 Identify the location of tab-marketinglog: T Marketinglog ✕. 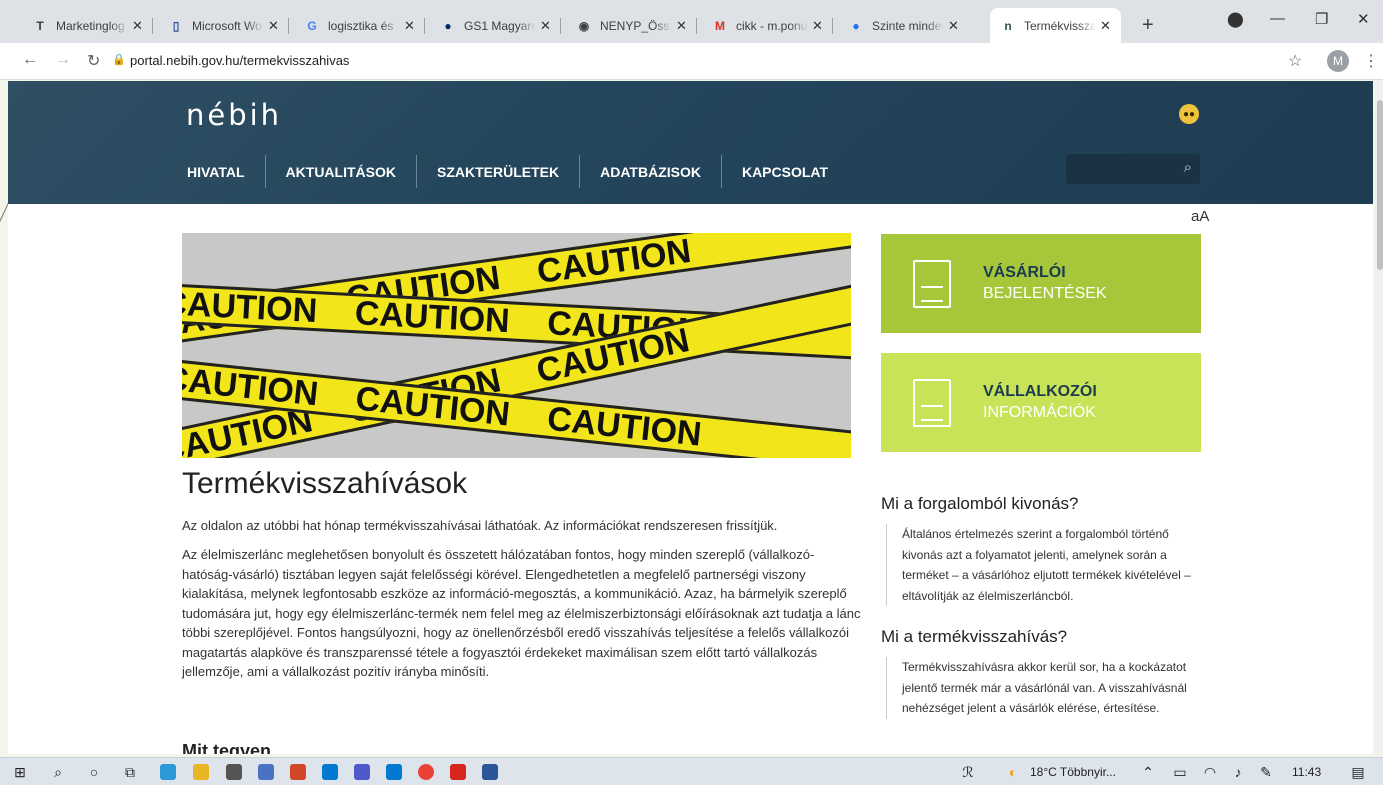
(87, 25).